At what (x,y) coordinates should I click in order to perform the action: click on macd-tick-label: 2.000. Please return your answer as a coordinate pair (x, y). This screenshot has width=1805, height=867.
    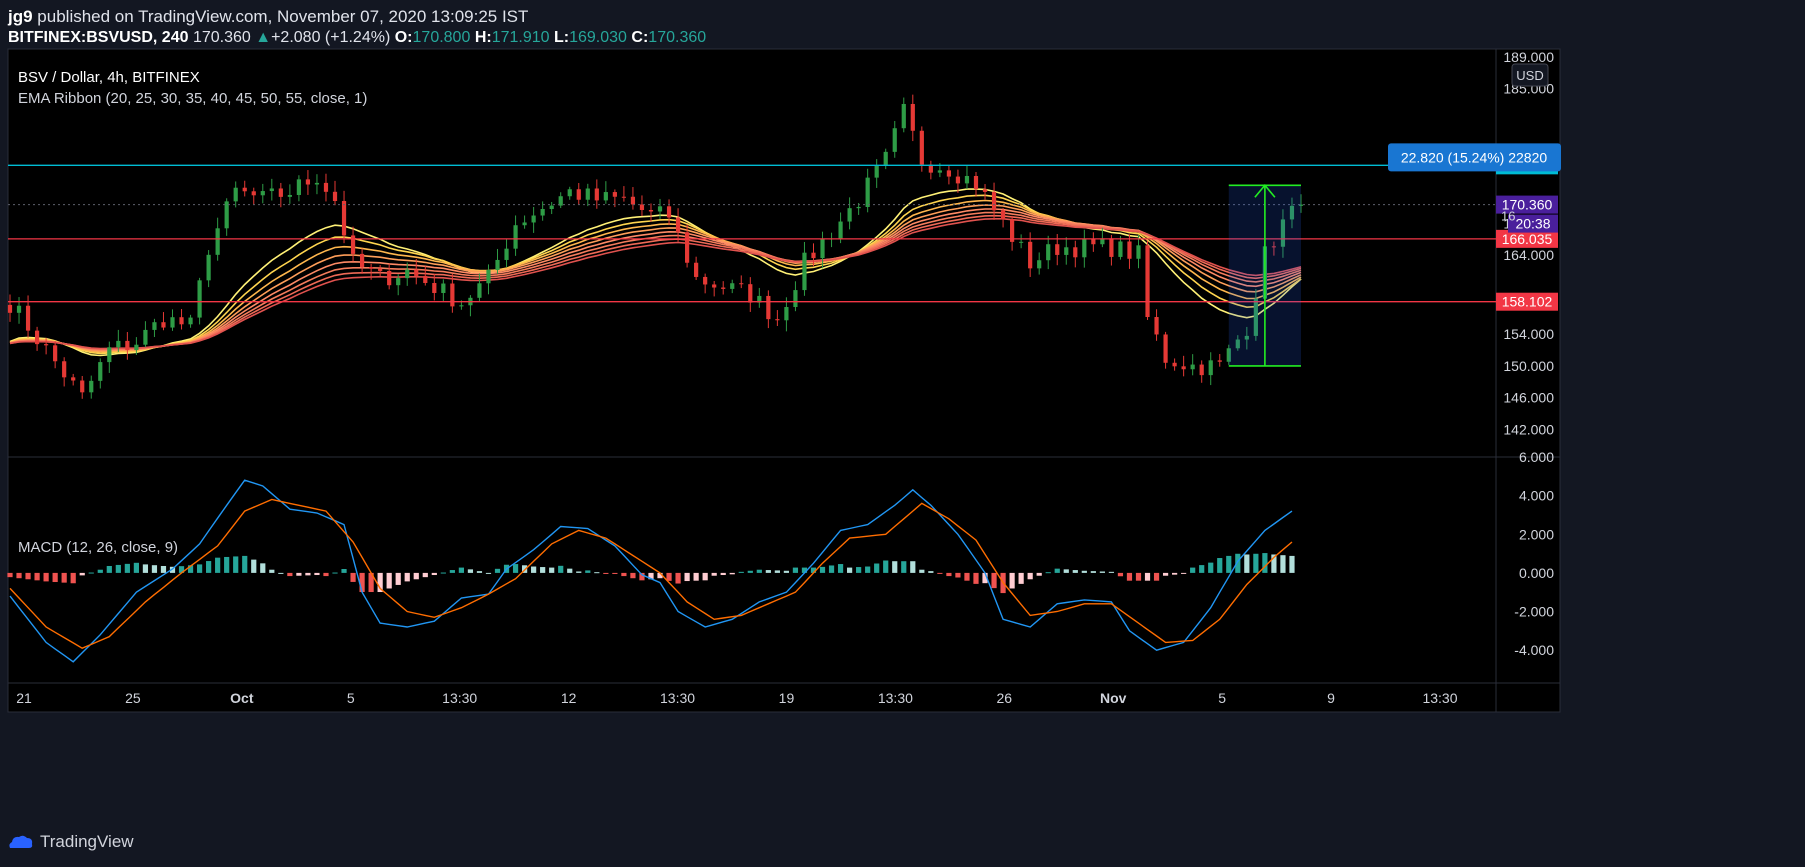
    Looking at the image, I should click on (1536, 534).